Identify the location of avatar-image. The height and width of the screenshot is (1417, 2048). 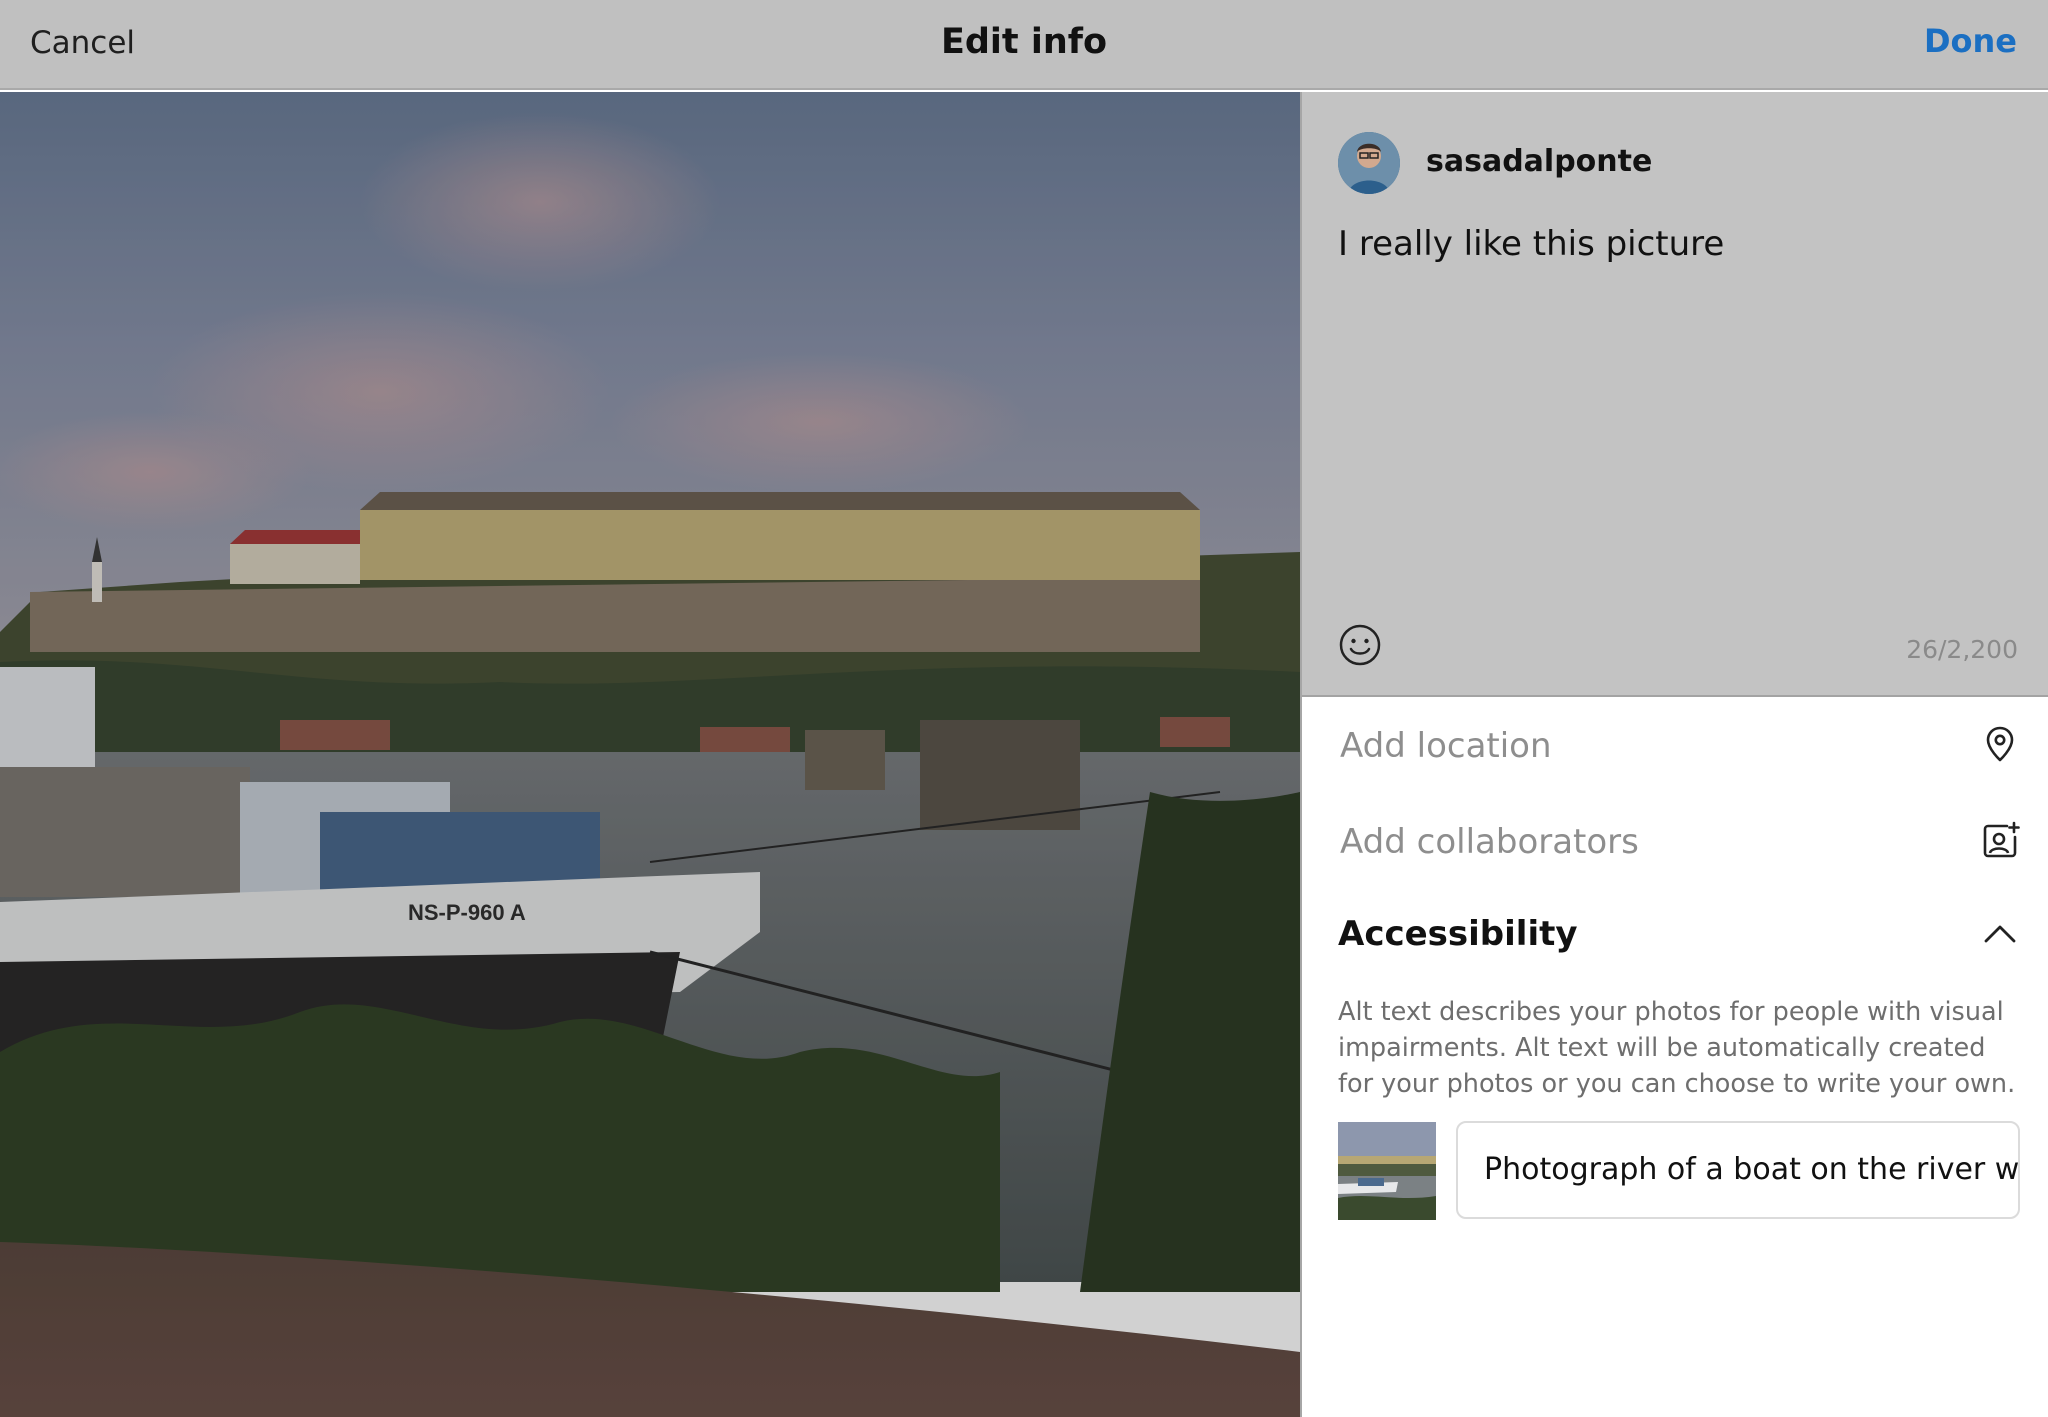
(1369, 163).